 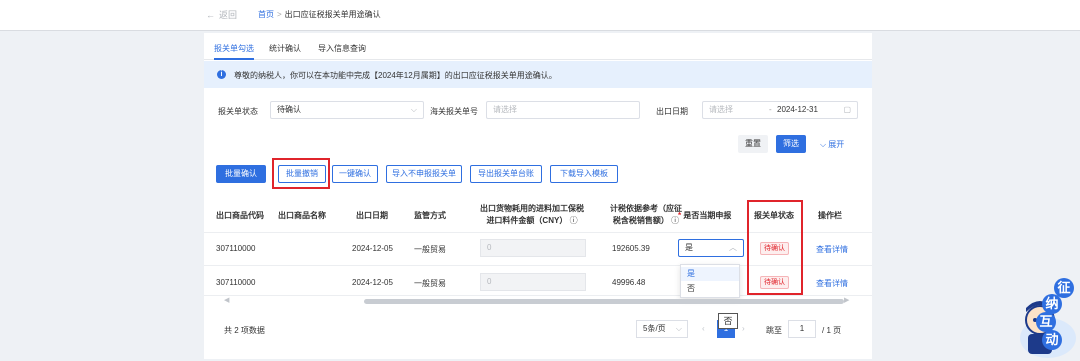 What do you see at coordinates (240, 215) in the screenshot?
I see `col-header-code: 出口商品代码` at bounding box center [240, 215].